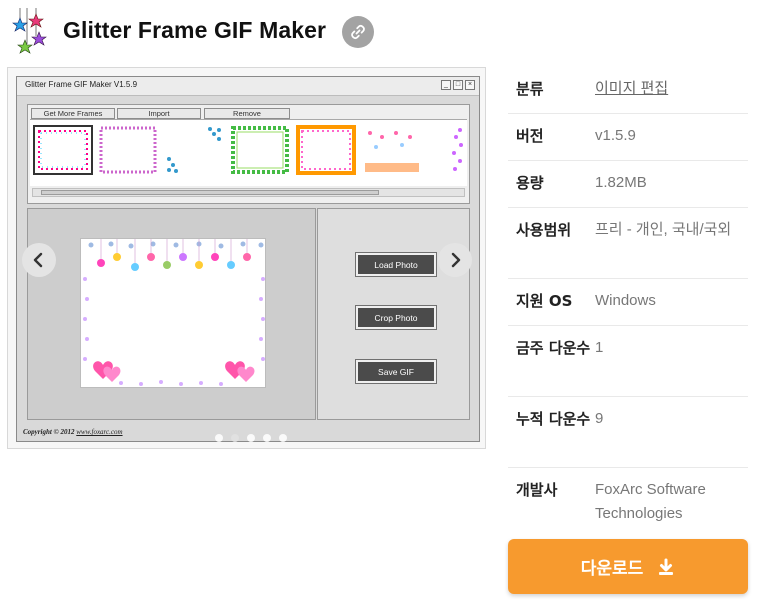  I want to click on info-row-developer: 개발사 FoxArc Software Technologies, so click(628, 503).